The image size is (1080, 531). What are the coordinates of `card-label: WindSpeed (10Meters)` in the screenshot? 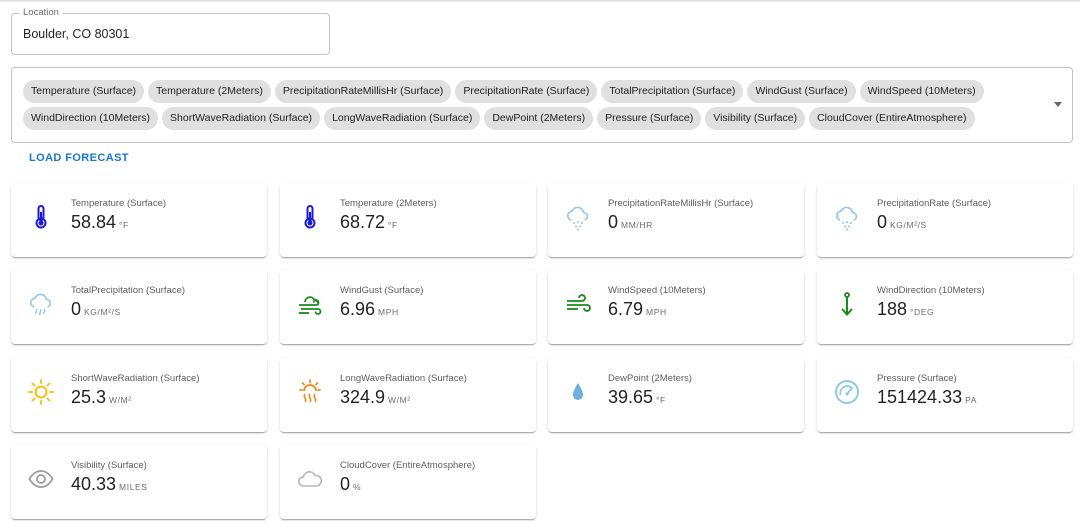 It's located at (657, 290).